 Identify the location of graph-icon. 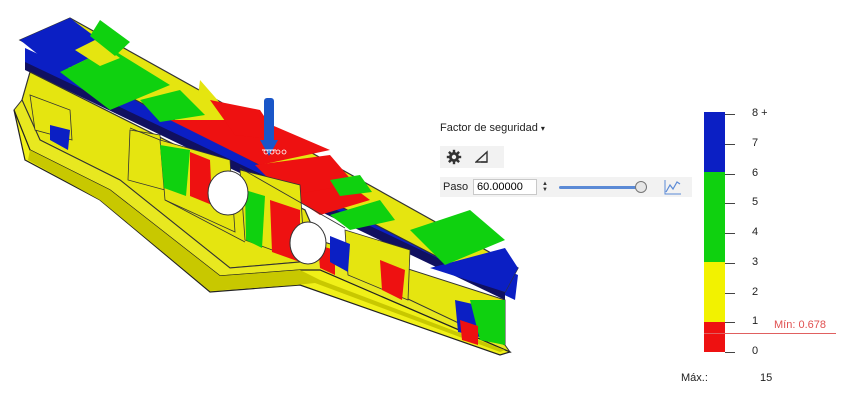
(673, 187).